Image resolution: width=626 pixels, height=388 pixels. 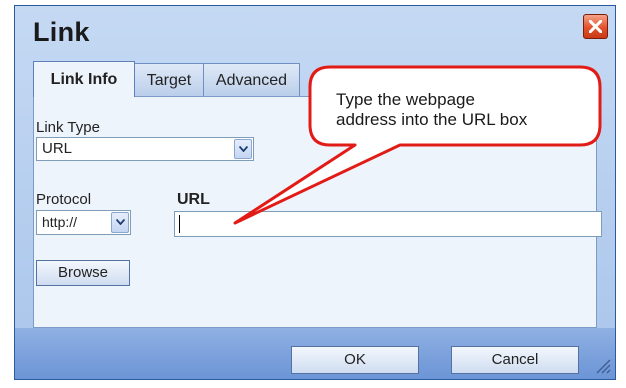 I want to click on callout-line-2: address into the URL box, so click(x=432, y=119).